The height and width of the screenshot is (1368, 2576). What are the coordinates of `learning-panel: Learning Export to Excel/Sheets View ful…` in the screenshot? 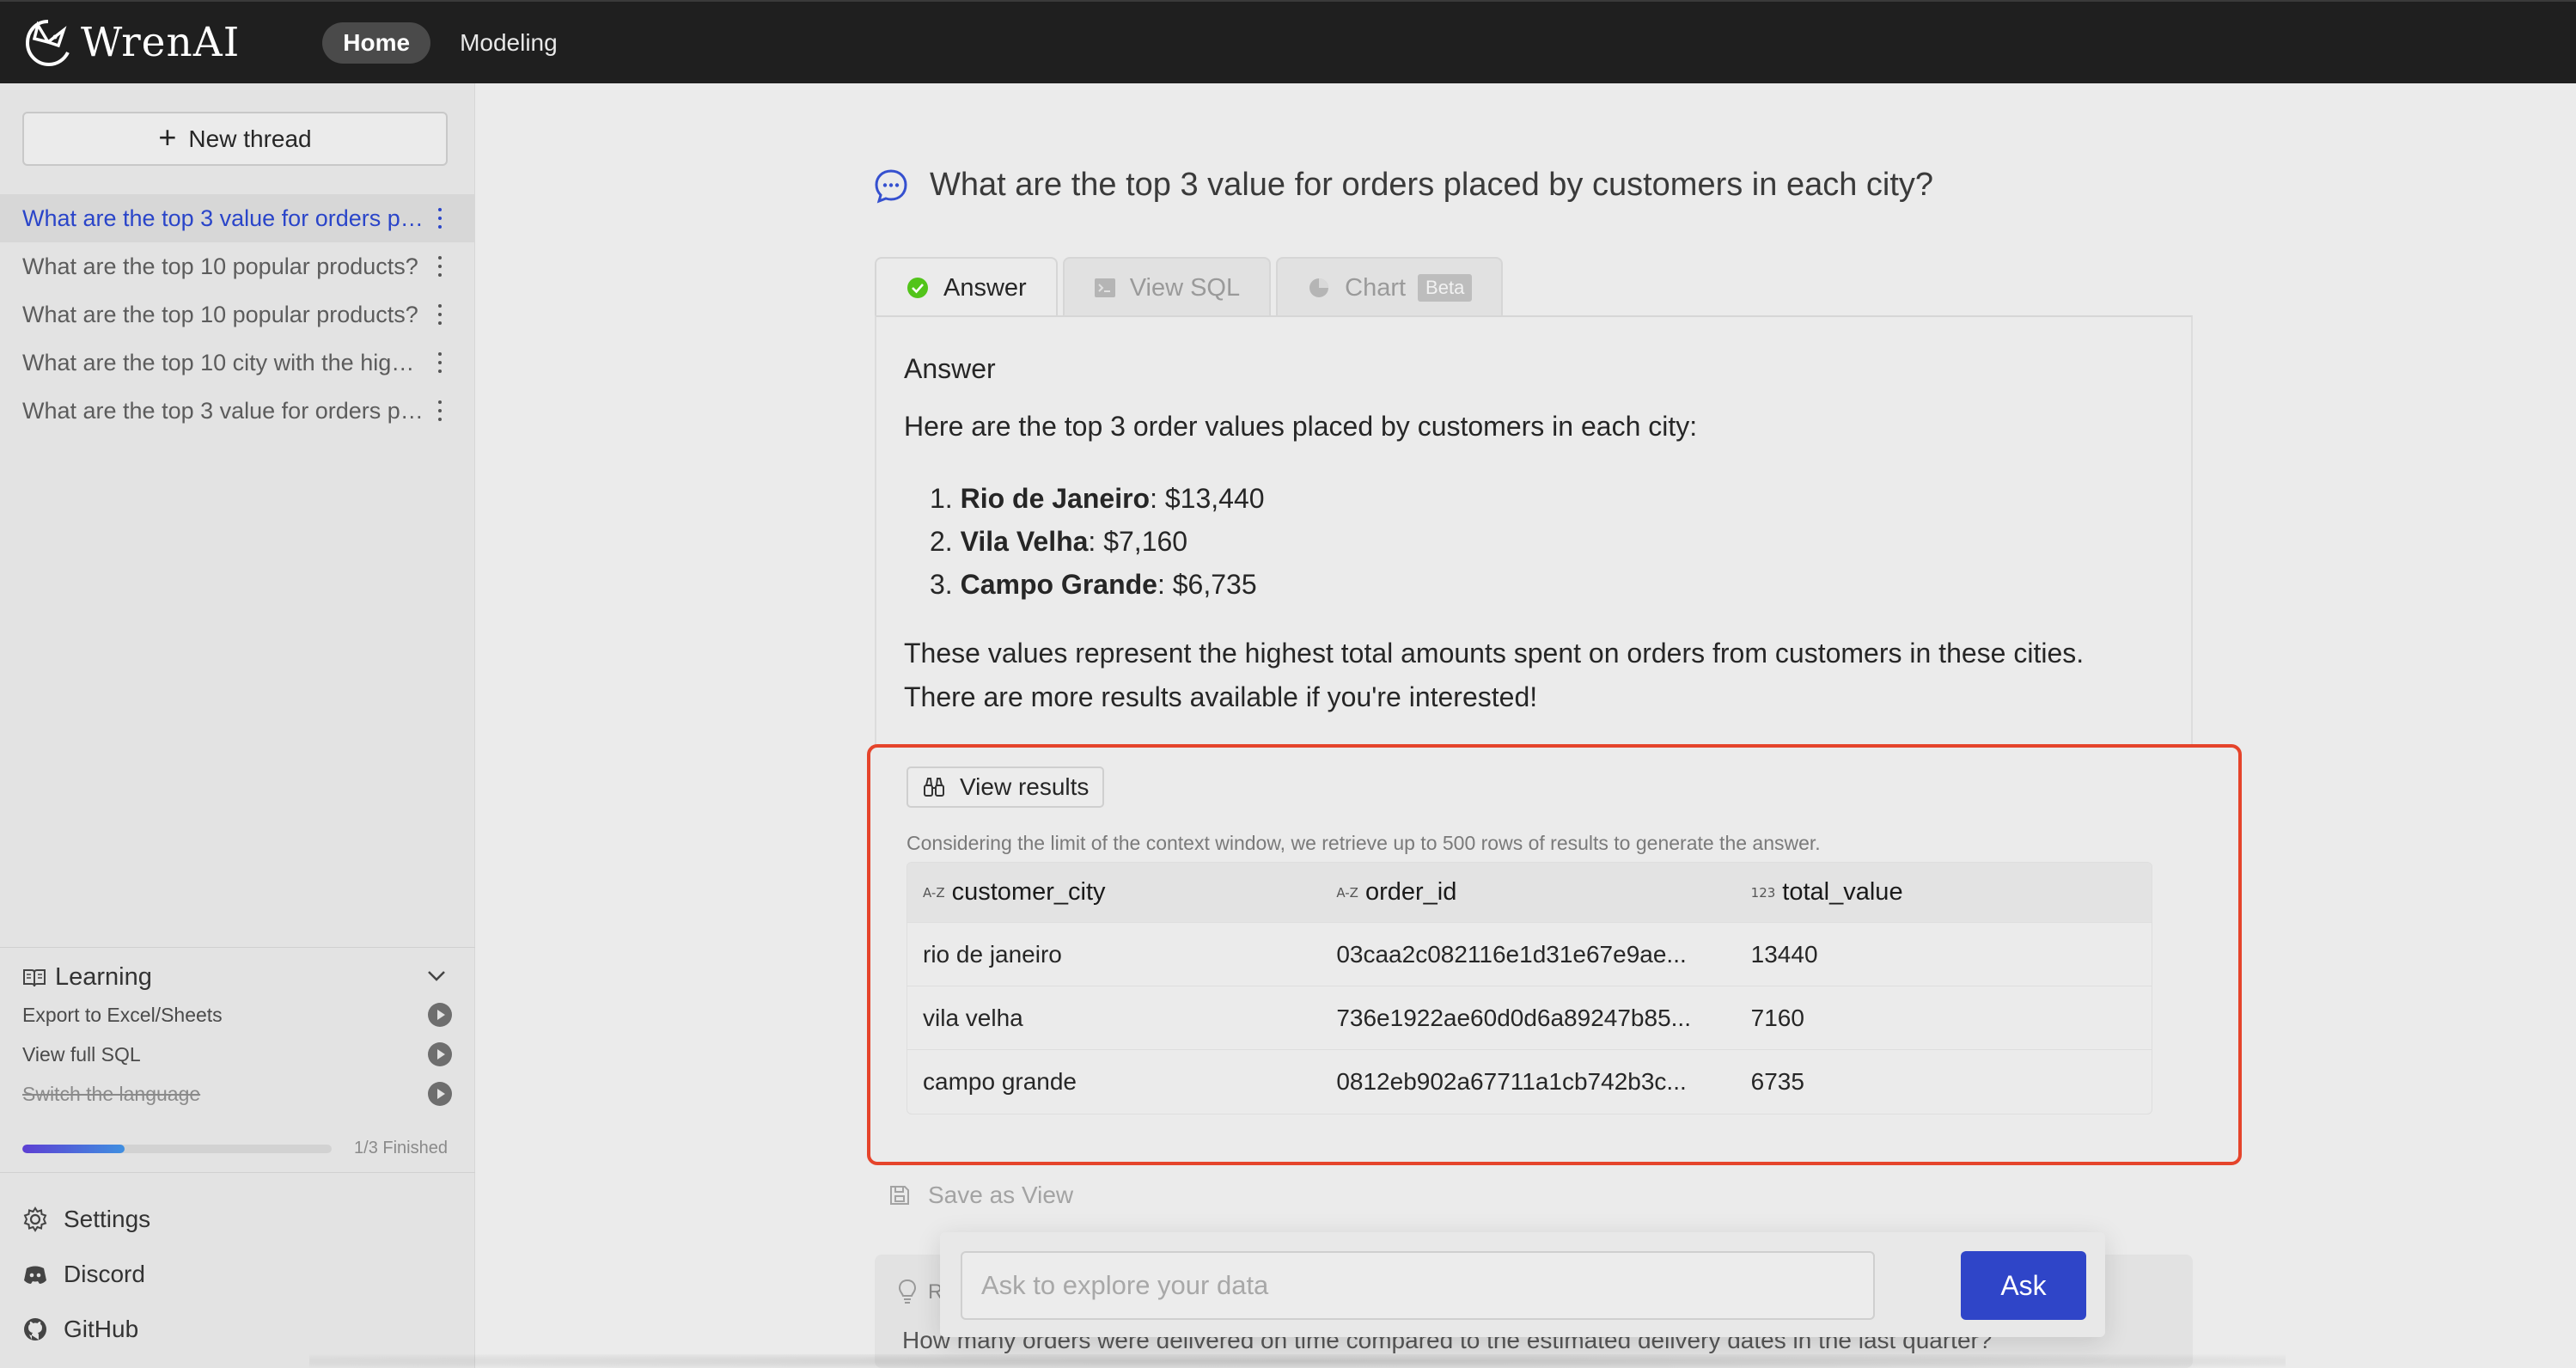 It's located at (237, 1060).